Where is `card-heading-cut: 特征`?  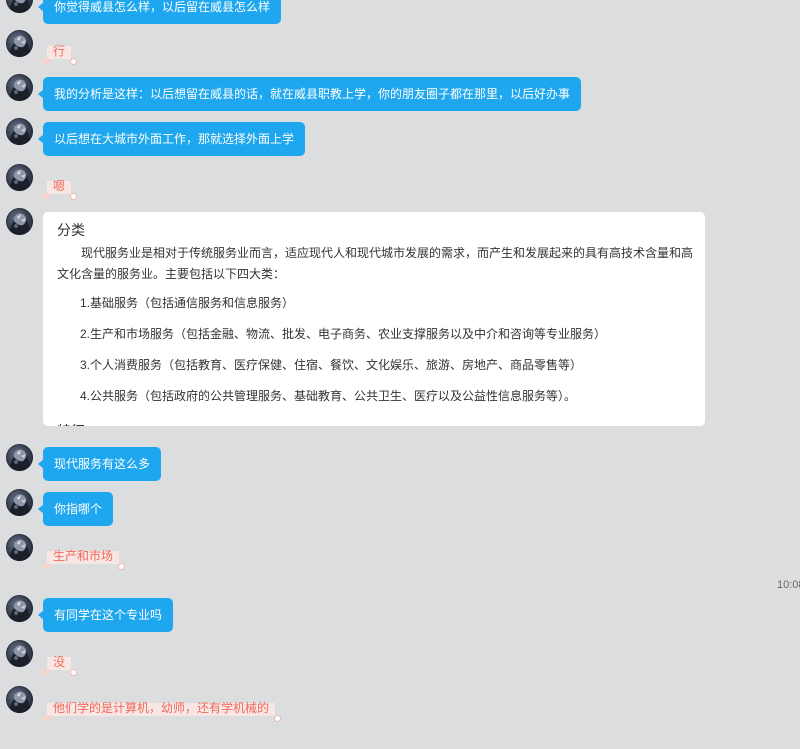
card-heading-cut: 特征 is located at coordinates (71, 423).